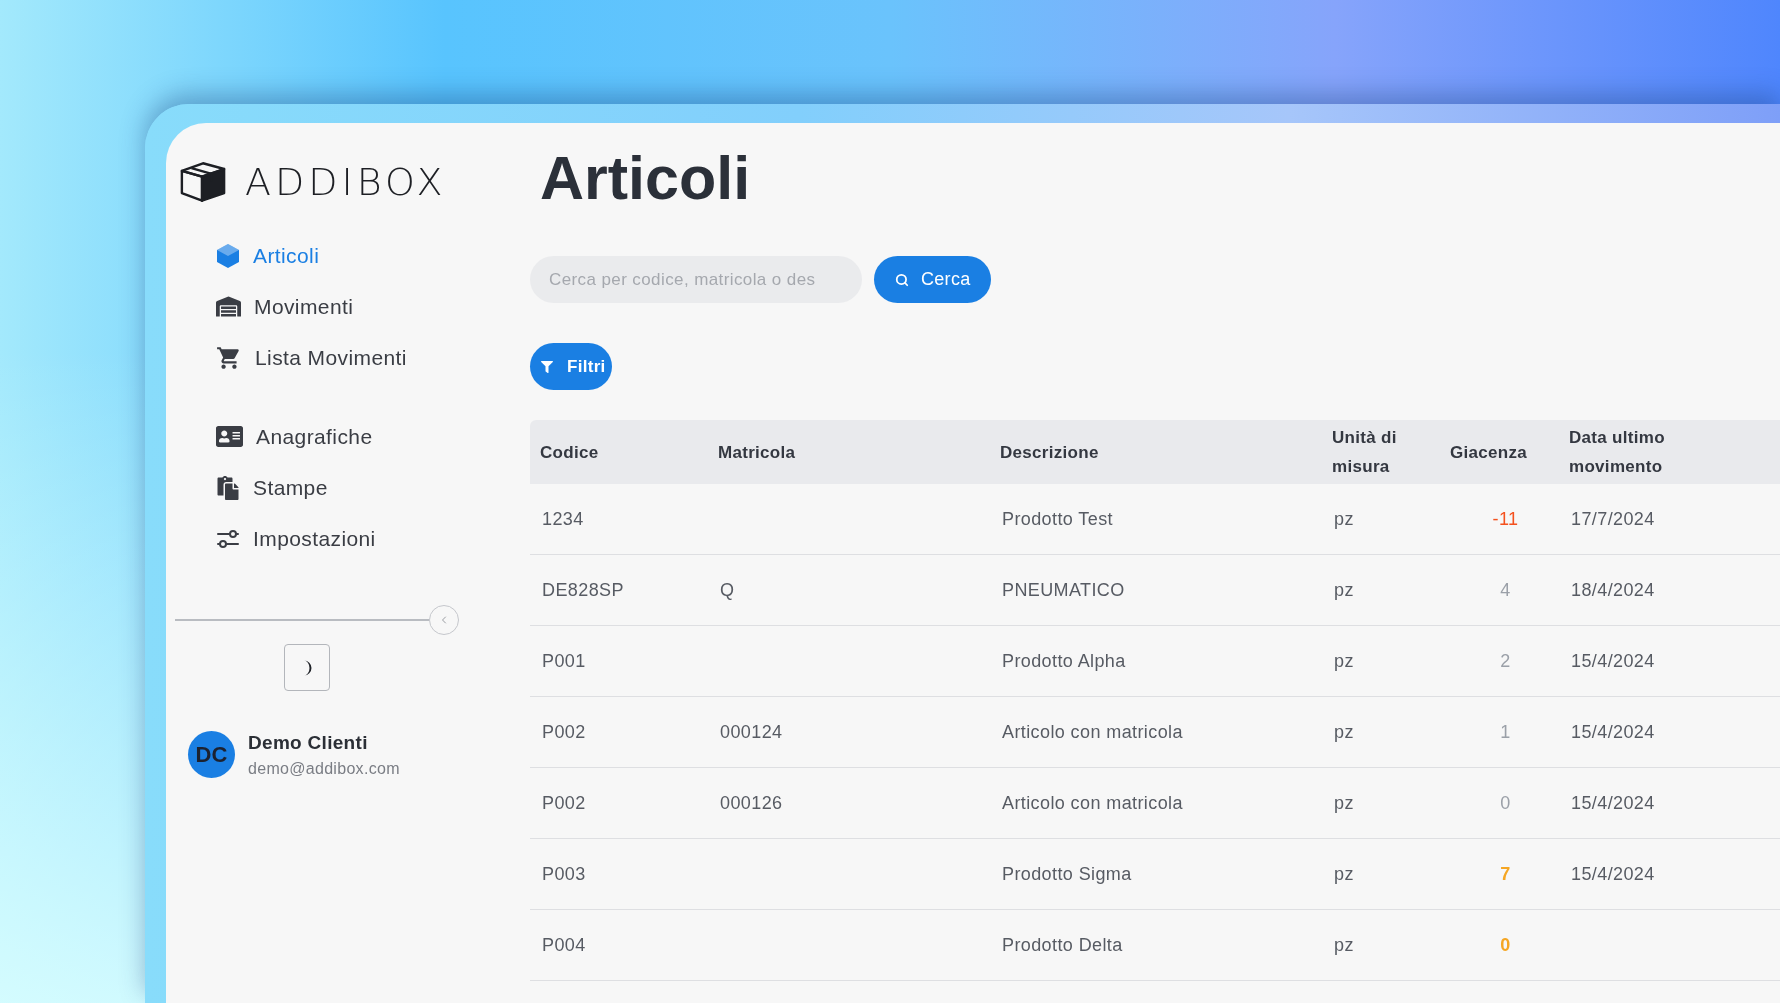 Image resolution: width=1780 pixels, height=1003 pixels. What do you see at coordinates (569, 452) in the screenshot?
I see `column-header: Codice` at bounding box center [569, 452].